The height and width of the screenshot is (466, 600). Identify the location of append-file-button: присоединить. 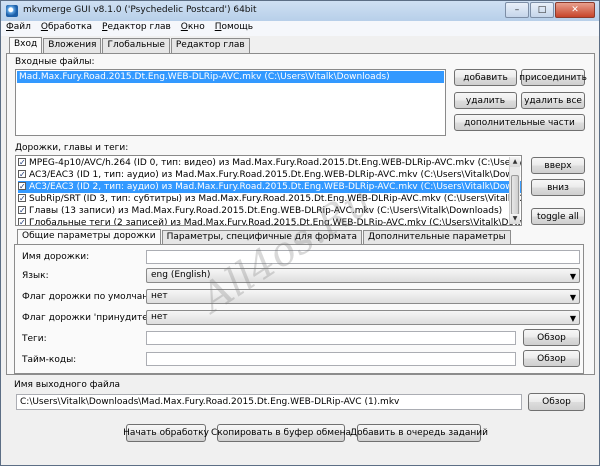
(553, 77).